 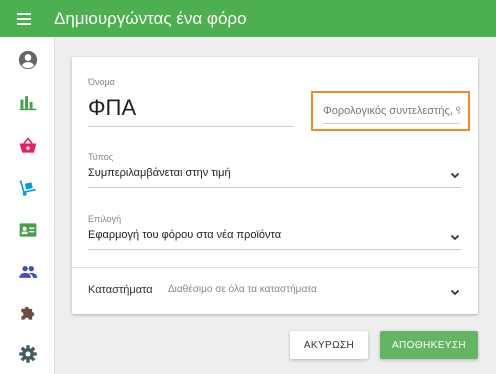 I want to click on option-underline, so click(x=274, y=249).